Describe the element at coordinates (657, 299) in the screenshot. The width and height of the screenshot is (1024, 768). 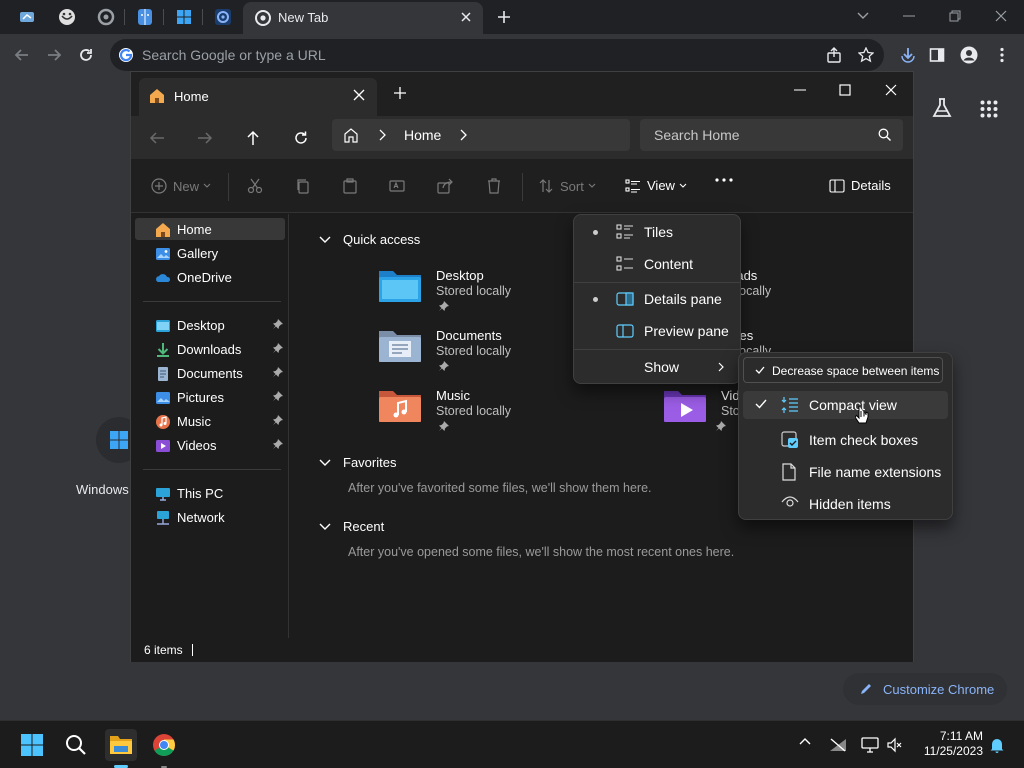
I see `view-menu-item-details-pane: Details pane` at that location.